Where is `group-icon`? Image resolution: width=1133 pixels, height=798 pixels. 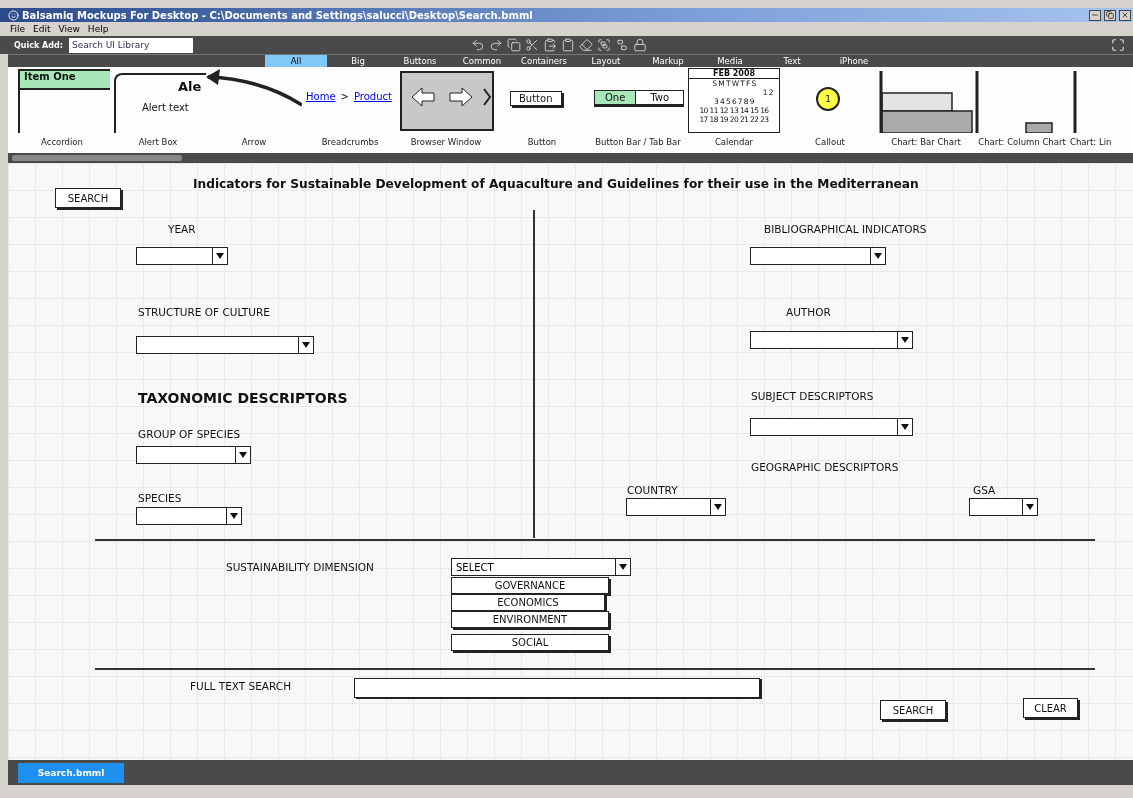 group-icon is located at coordinates (603, 45).